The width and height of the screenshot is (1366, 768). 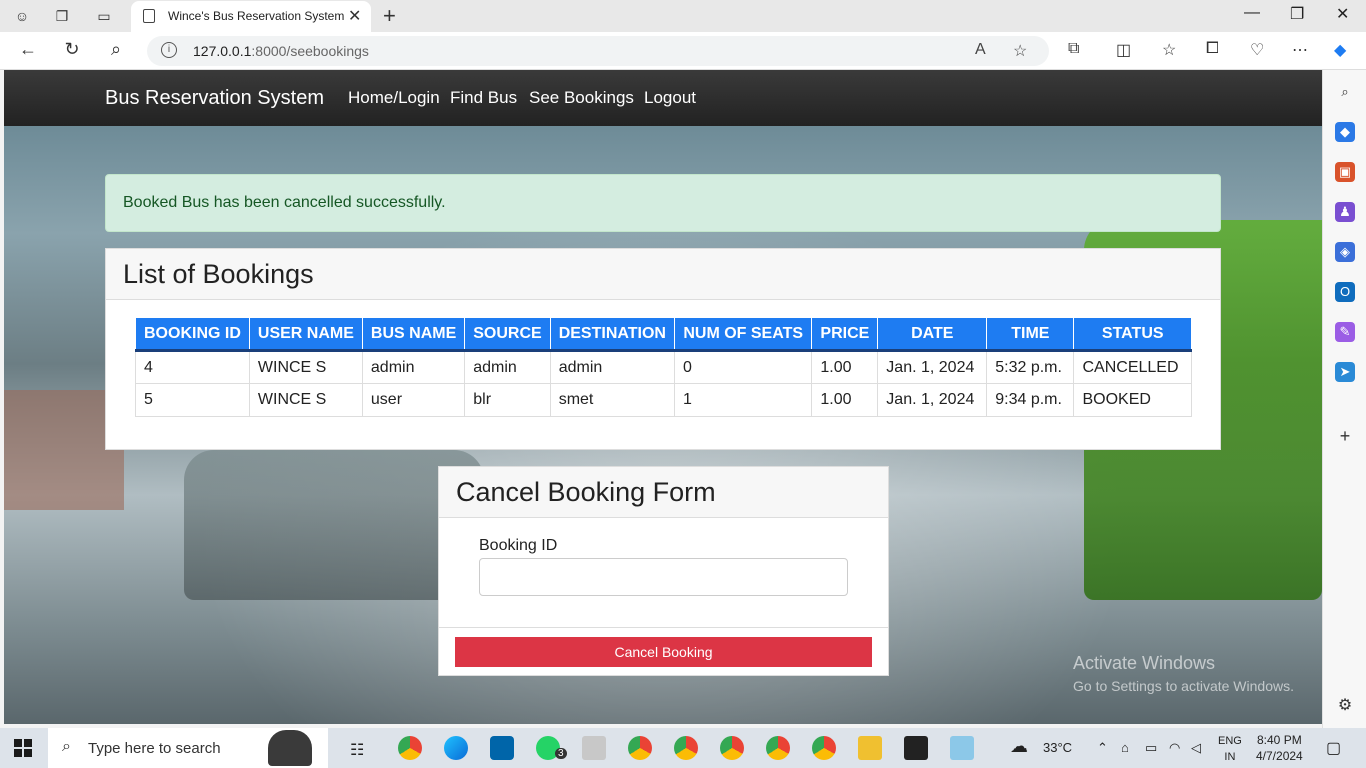 I want to click on sidebar-settings-icon: ⚙, so click(x=1345, y=706).